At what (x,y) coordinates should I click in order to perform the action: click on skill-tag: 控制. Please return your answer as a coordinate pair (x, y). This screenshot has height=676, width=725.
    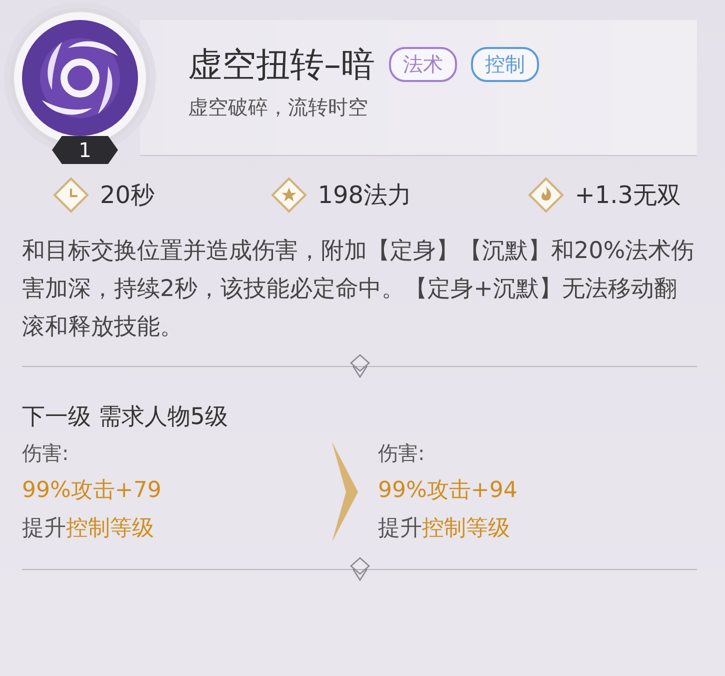
    Looking at the image, I should click on (505, 64).